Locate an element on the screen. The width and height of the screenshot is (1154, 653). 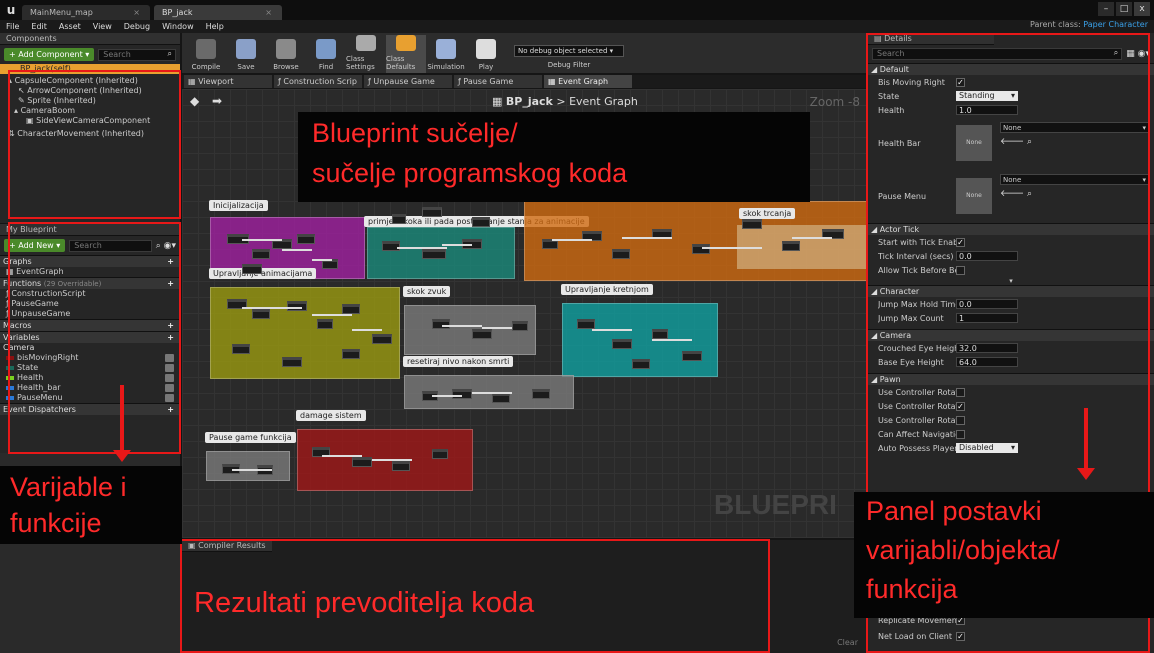
tab-construction-script: ƒ Construction Scrip is located at coordinates (318, 81).